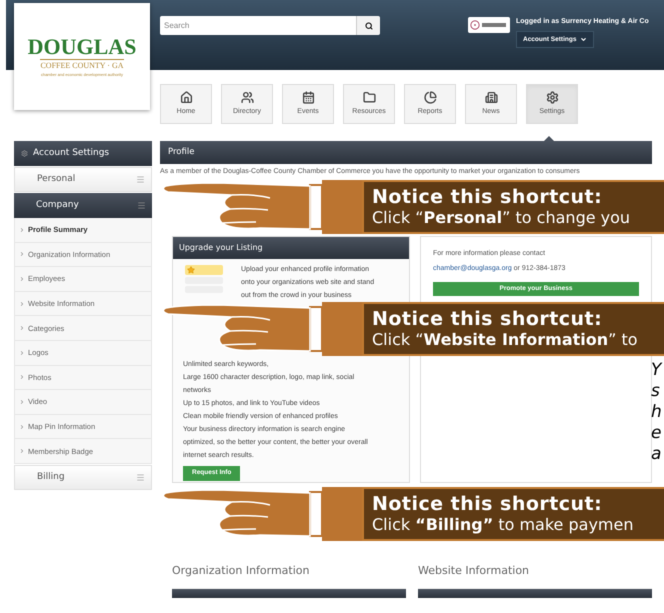 The image size is (664, 613). Describe the element at coordinates (474, 571) in the screenshot. I see `section-heading: Website Information` at that location.